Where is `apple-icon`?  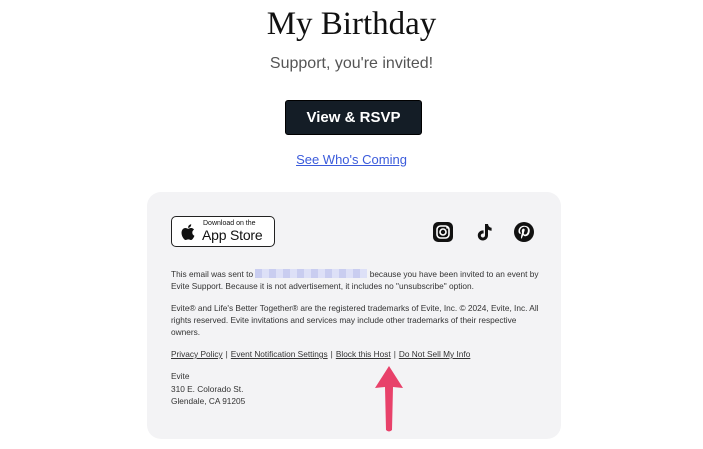 apple-icon is located at coordinates (188, 232).